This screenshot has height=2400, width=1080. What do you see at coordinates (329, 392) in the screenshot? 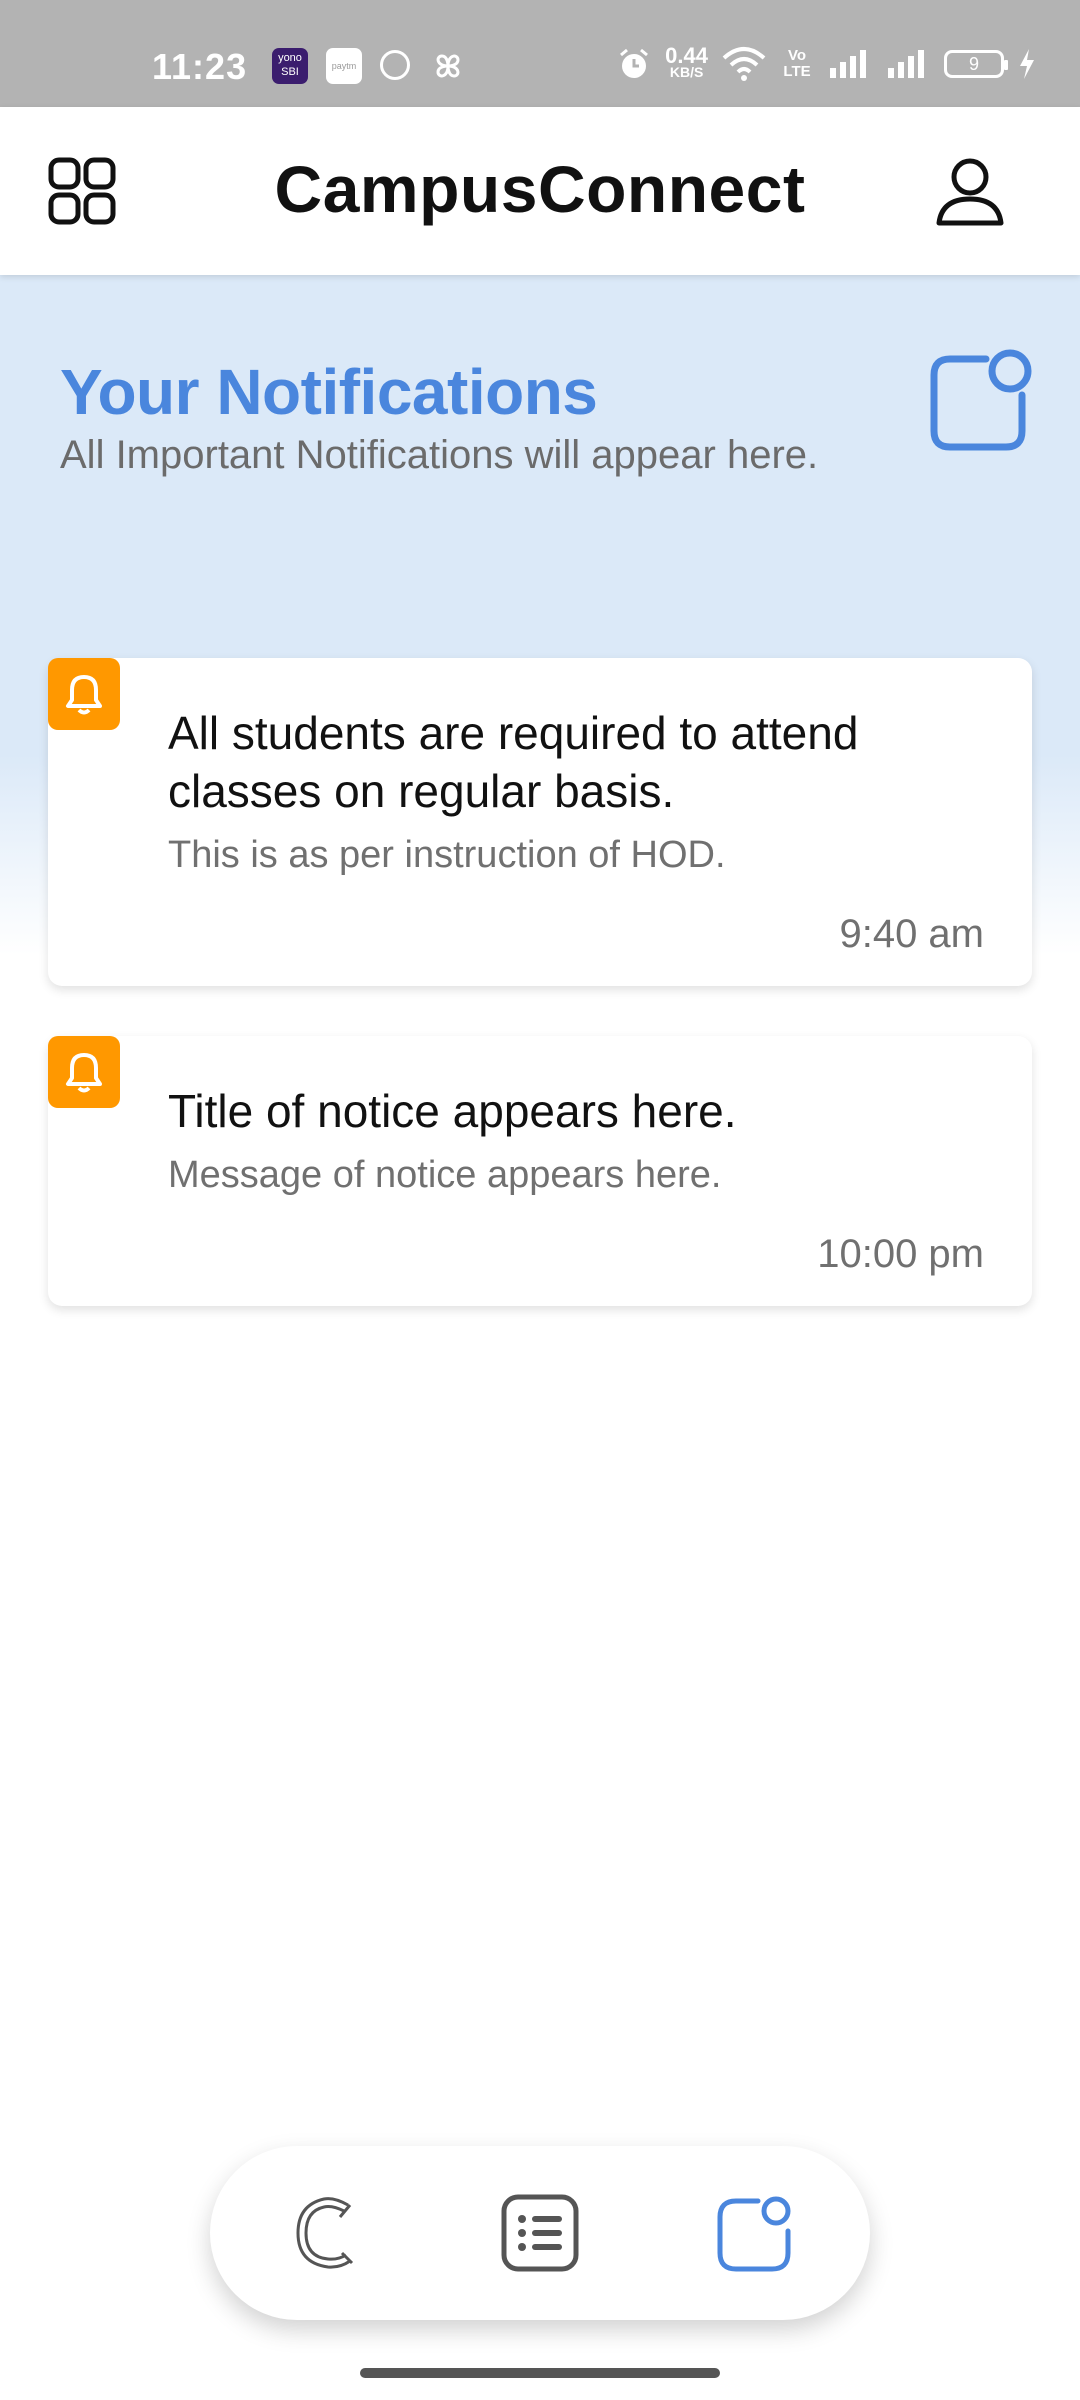
I see `page-title: Your Notifications` at bounding box center [329, 392].